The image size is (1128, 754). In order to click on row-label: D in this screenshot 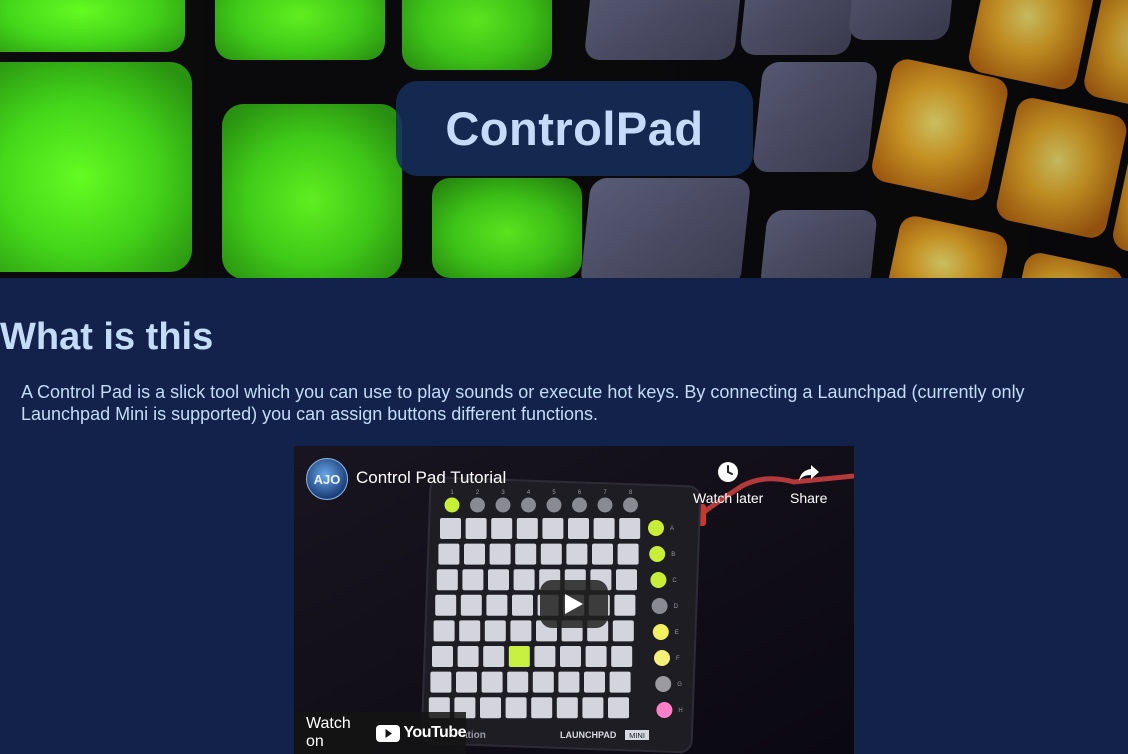, I will do `click(676, 607)`.